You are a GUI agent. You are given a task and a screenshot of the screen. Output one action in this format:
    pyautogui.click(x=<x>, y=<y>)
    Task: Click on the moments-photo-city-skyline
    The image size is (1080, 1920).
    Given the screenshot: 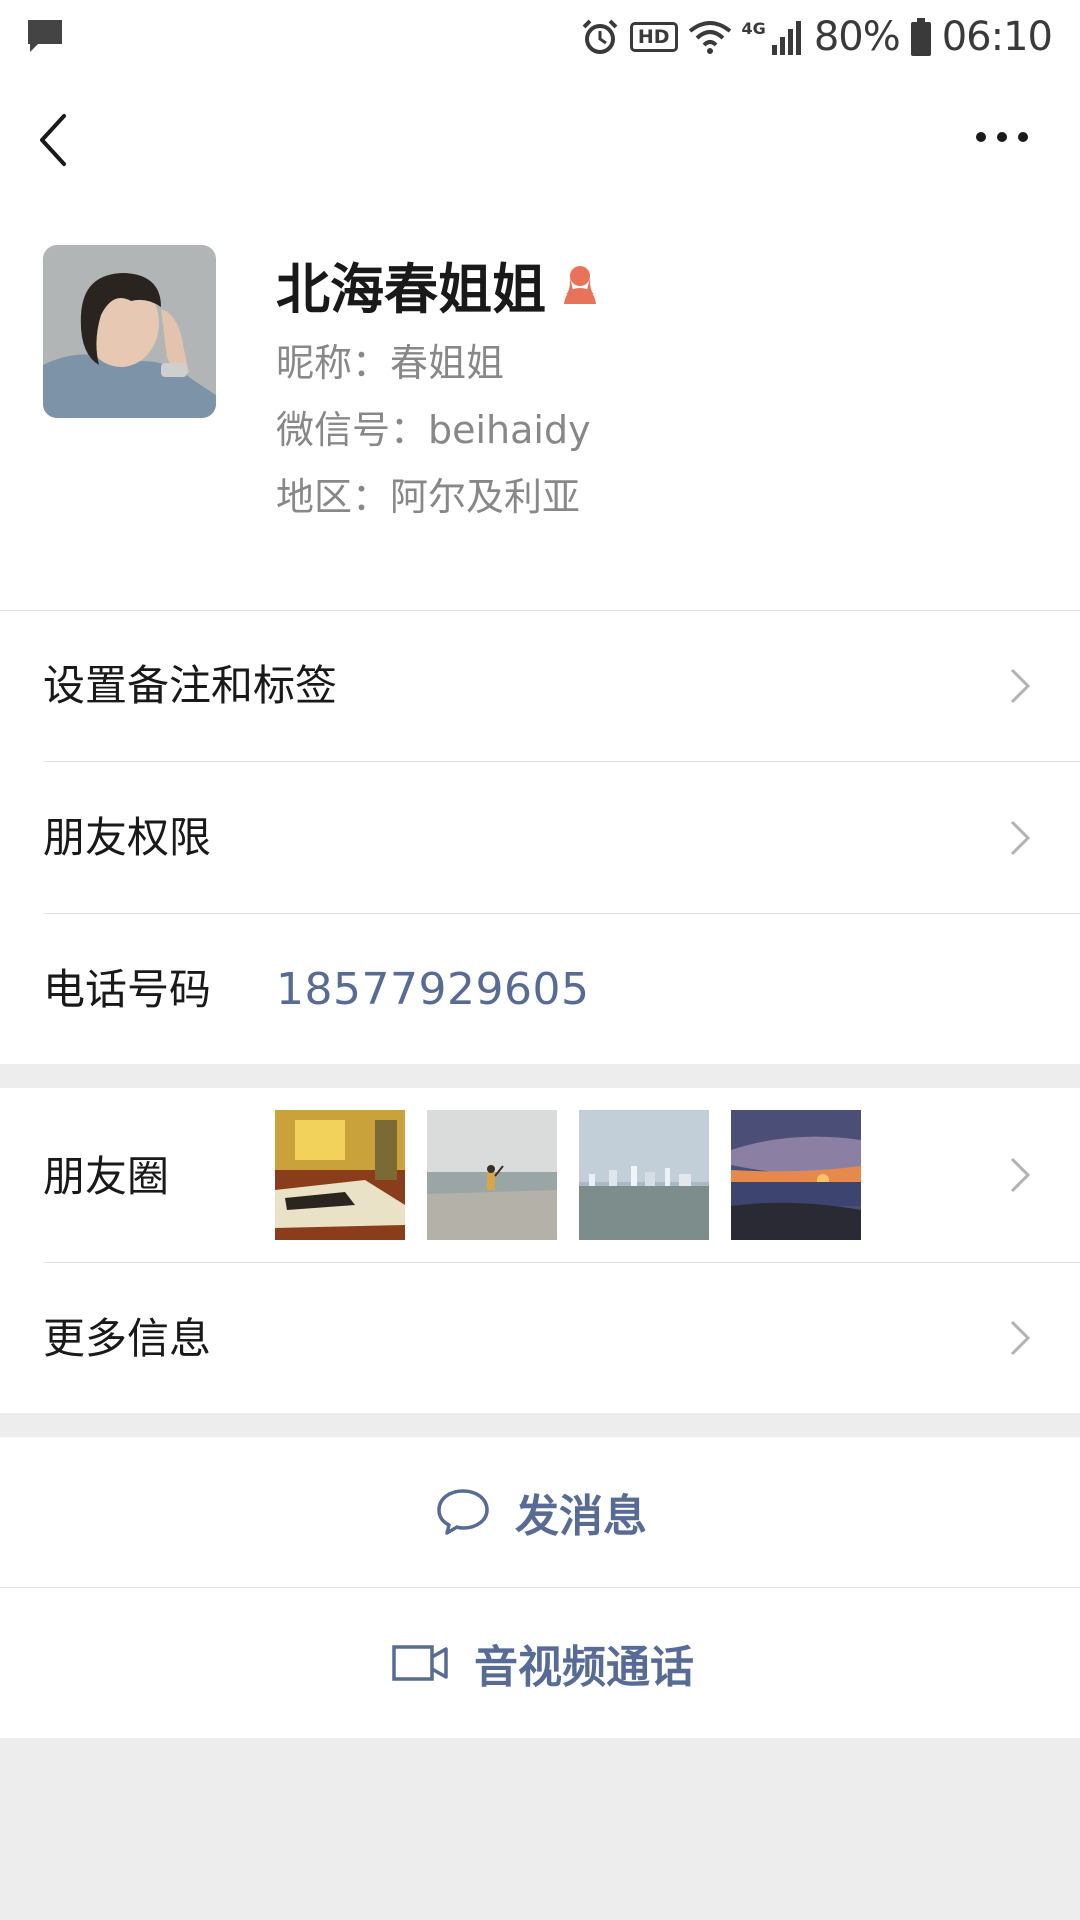 What is the action you would take?
    pyautogui.click(x=644, y=1175)
    